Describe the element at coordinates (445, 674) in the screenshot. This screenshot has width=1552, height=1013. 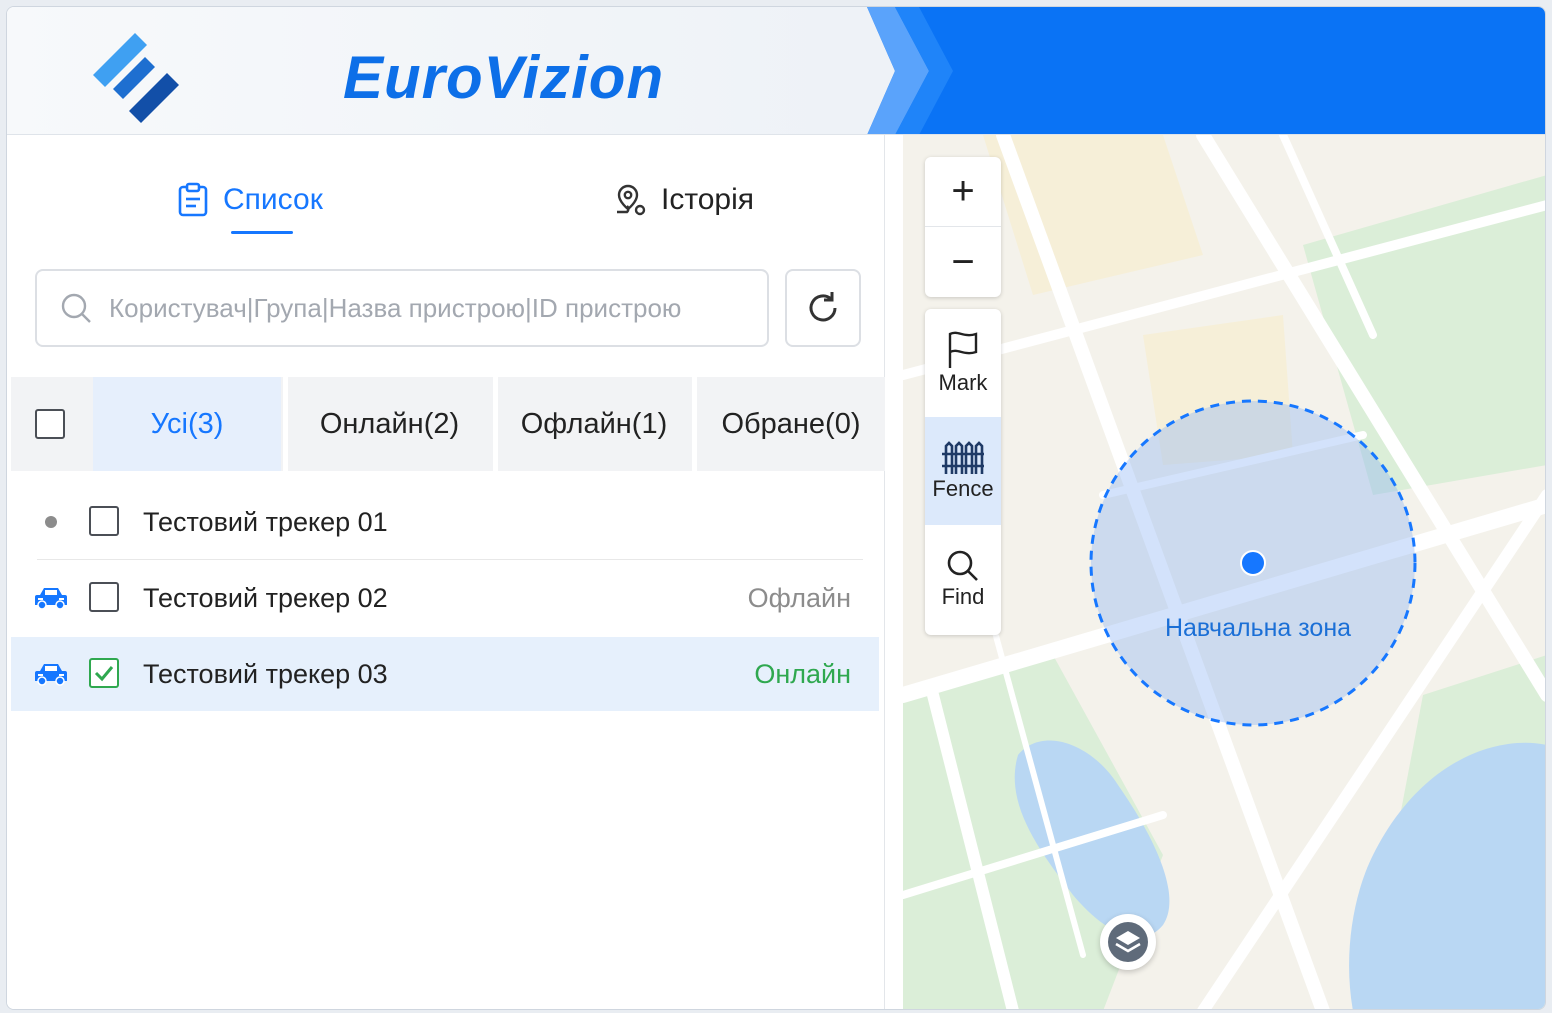
I see `device-row: Тестовий трекер 03 Онлайн` at that location.